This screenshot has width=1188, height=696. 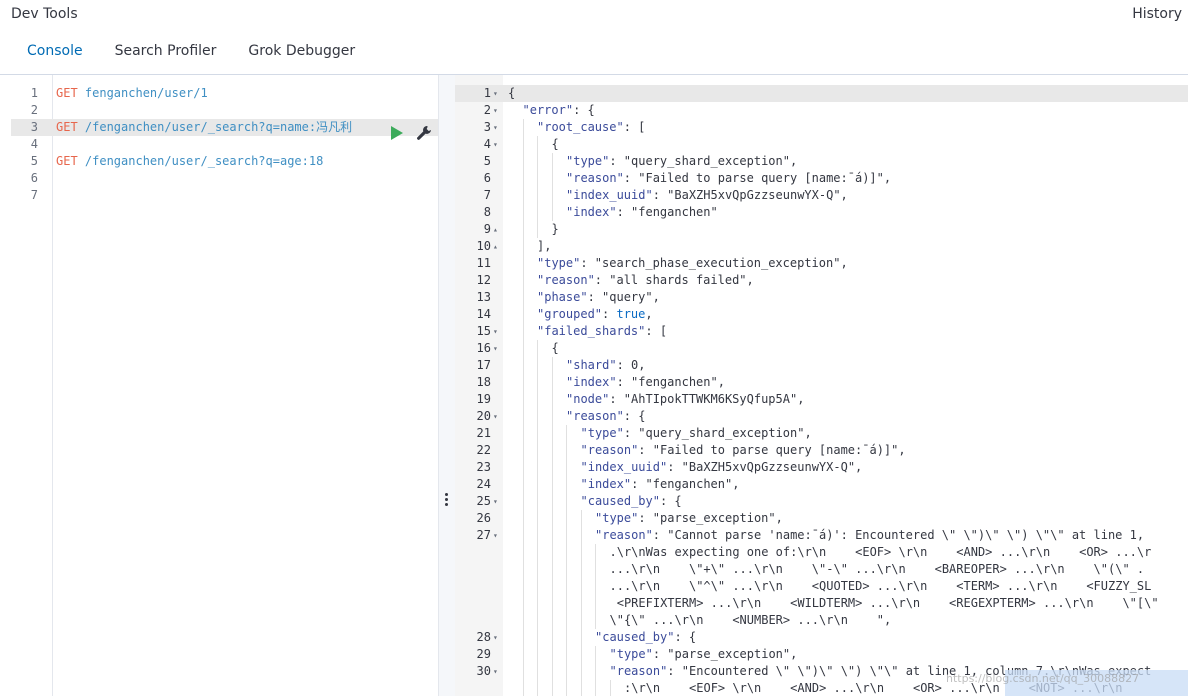 What do you see at coordinates (446, 500) in the screenshot?
I see `resize-handle` at bounding box center [446, 500].